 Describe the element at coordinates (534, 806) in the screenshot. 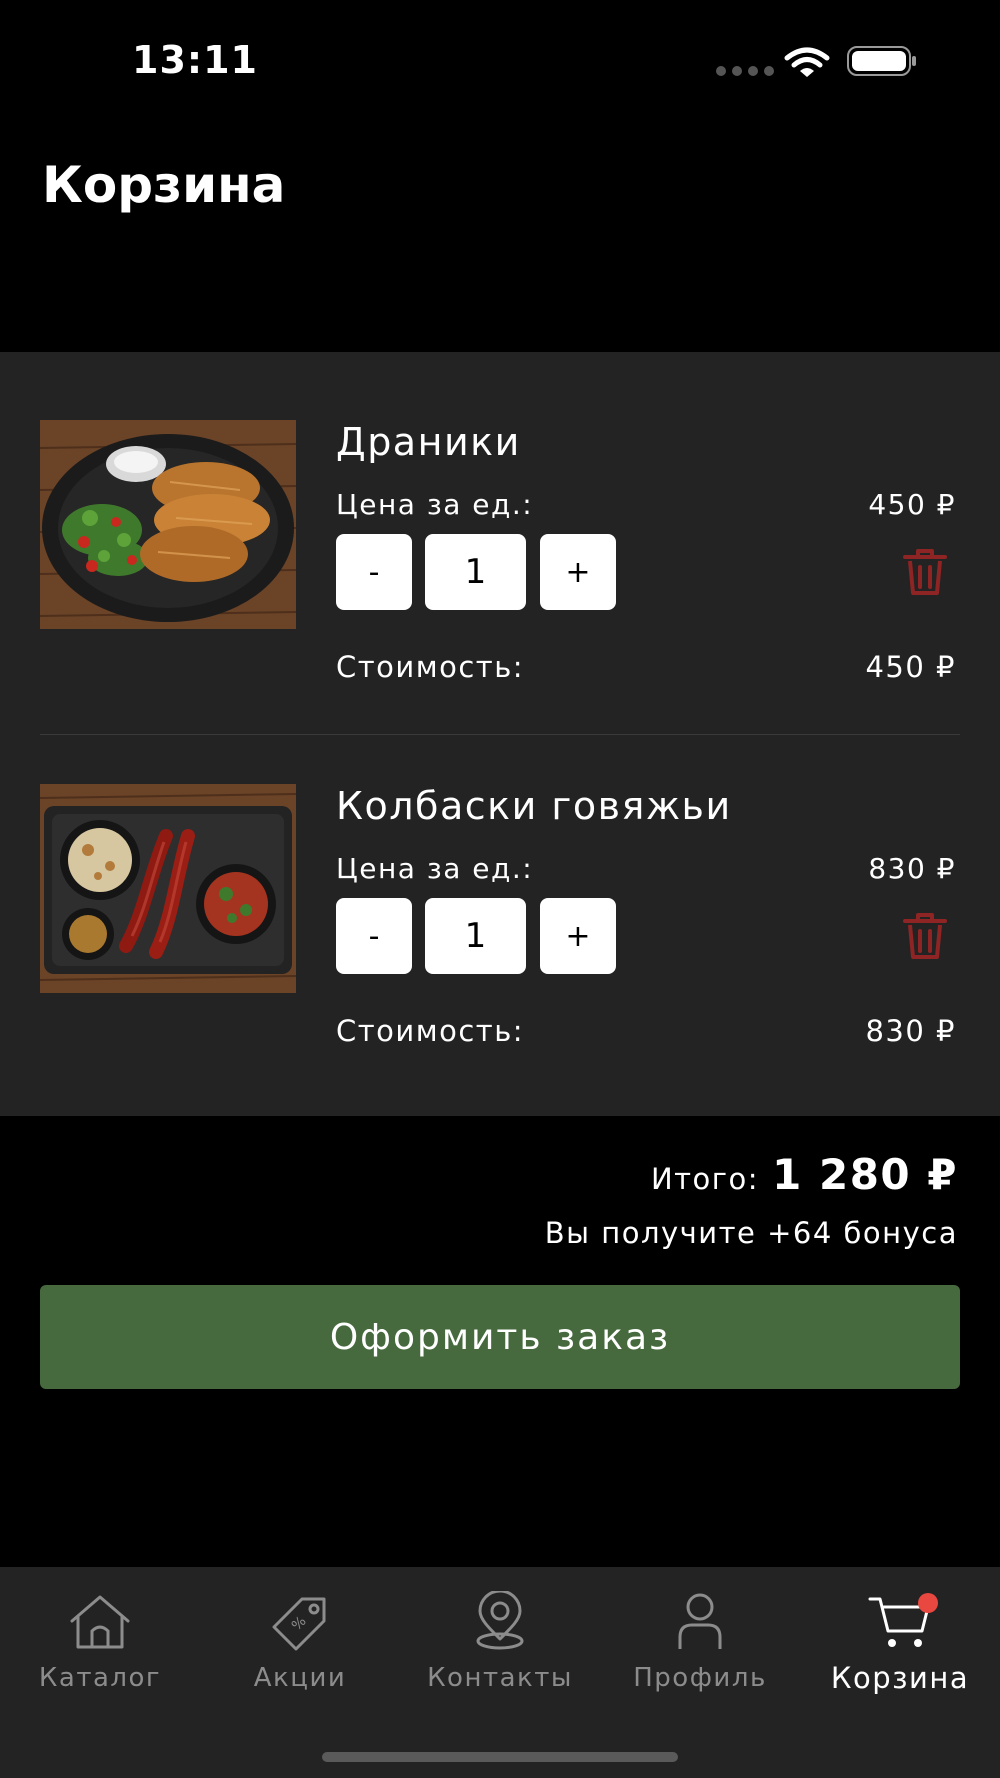

I see `item-name: Колбаски говяжьи` at that location.